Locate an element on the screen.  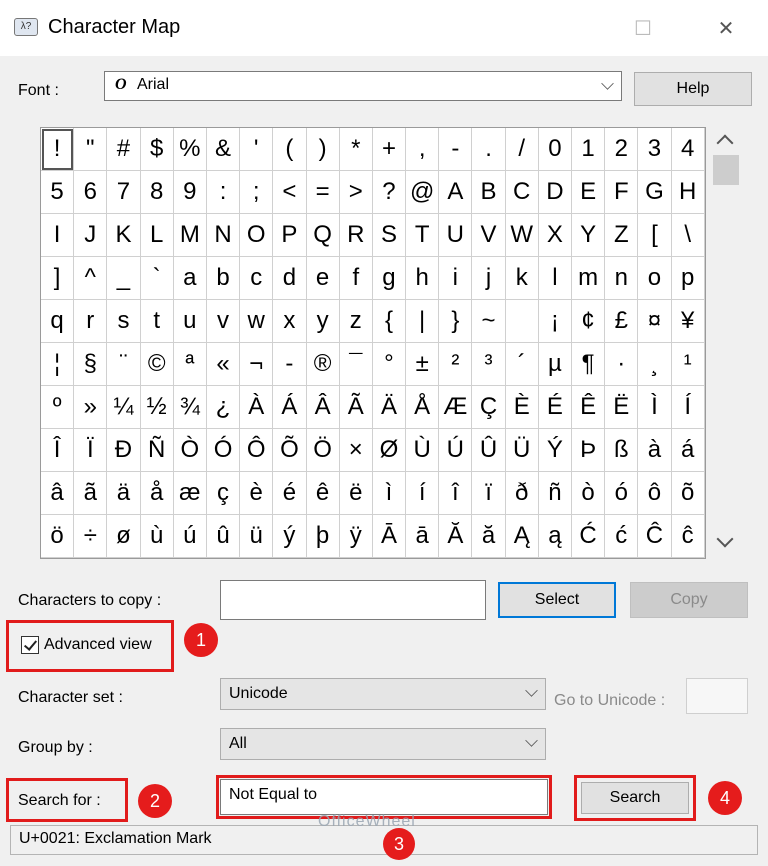
character-cell: Ã is located at coordinates (356, 407).